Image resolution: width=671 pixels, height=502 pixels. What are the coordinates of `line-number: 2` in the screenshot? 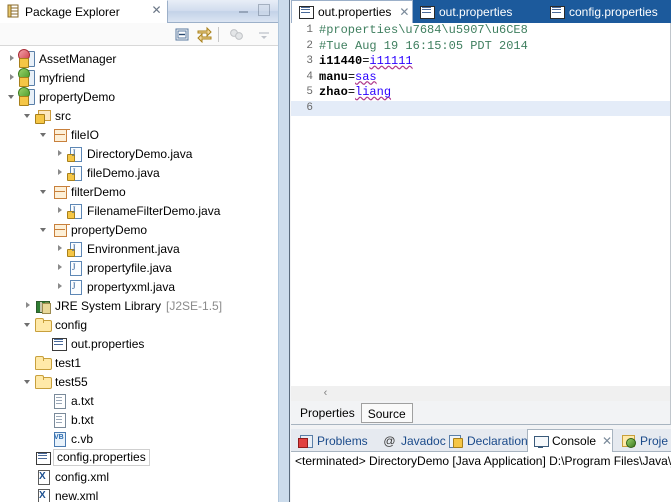 It's located at (309, 45).